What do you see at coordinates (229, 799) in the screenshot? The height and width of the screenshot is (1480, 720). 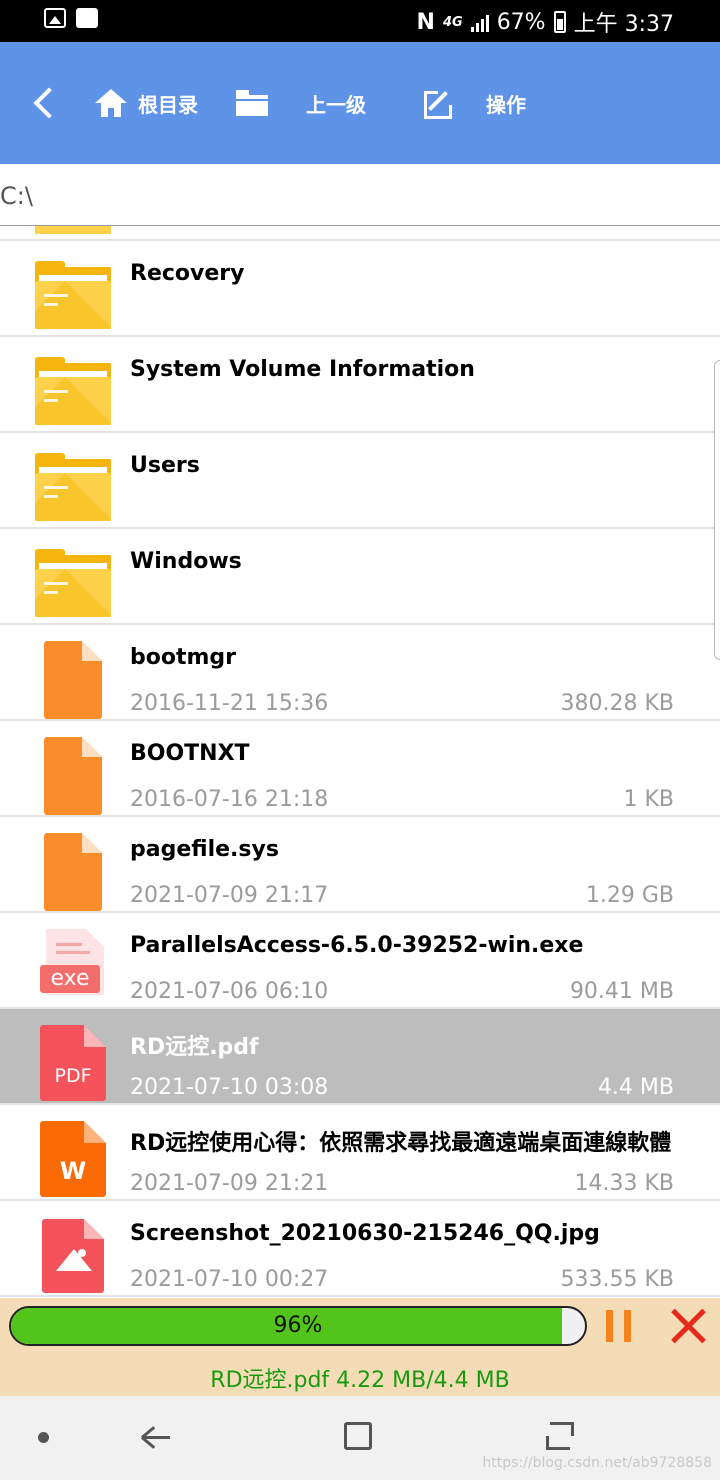 I see `file-date: 2016-07-16 21:18` at bounding box center [229, 799].